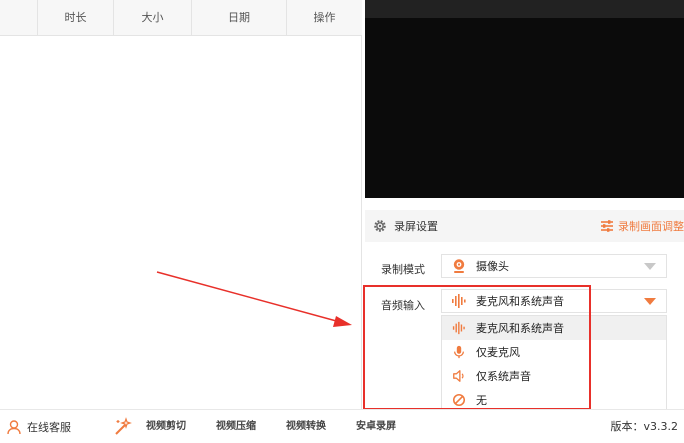  I want to click on audio-input-select: 麦克风和系统声音, so click(554, 301).